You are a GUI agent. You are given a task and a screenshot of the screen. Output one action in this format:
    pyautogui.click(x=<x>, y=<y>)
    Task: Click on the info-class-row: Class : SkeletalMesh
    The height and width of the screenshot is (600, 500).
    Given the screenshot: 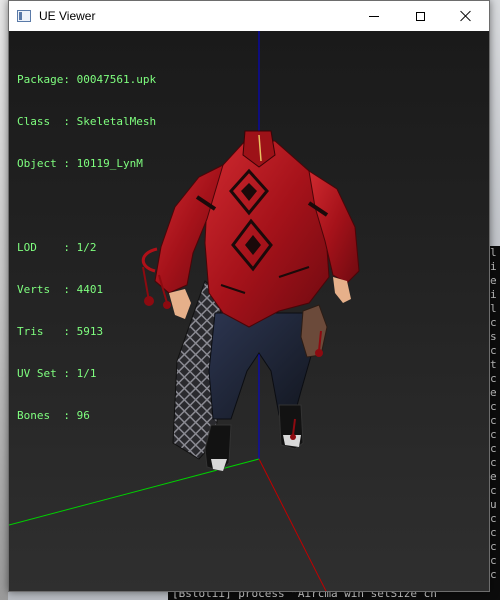 What is the action you would take?
    pyautogui.click(x=87, y=121)
    